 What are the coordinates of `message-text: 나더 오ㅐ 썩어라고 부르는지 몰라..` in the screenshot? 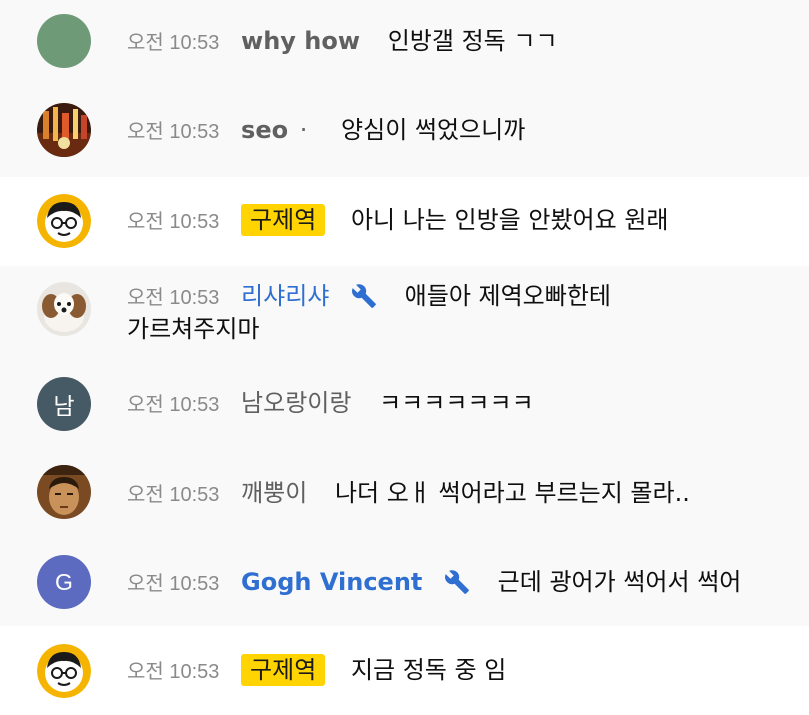 It's located at (512, 493).